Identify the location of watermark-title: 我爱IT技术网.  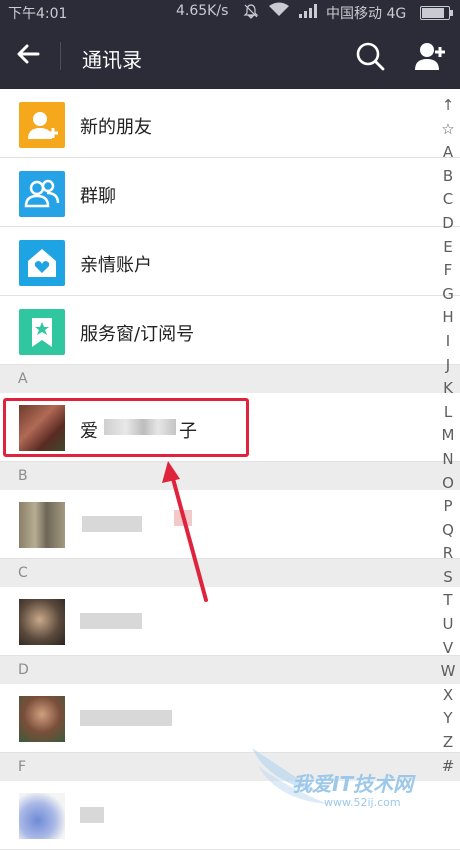
(353, 784).